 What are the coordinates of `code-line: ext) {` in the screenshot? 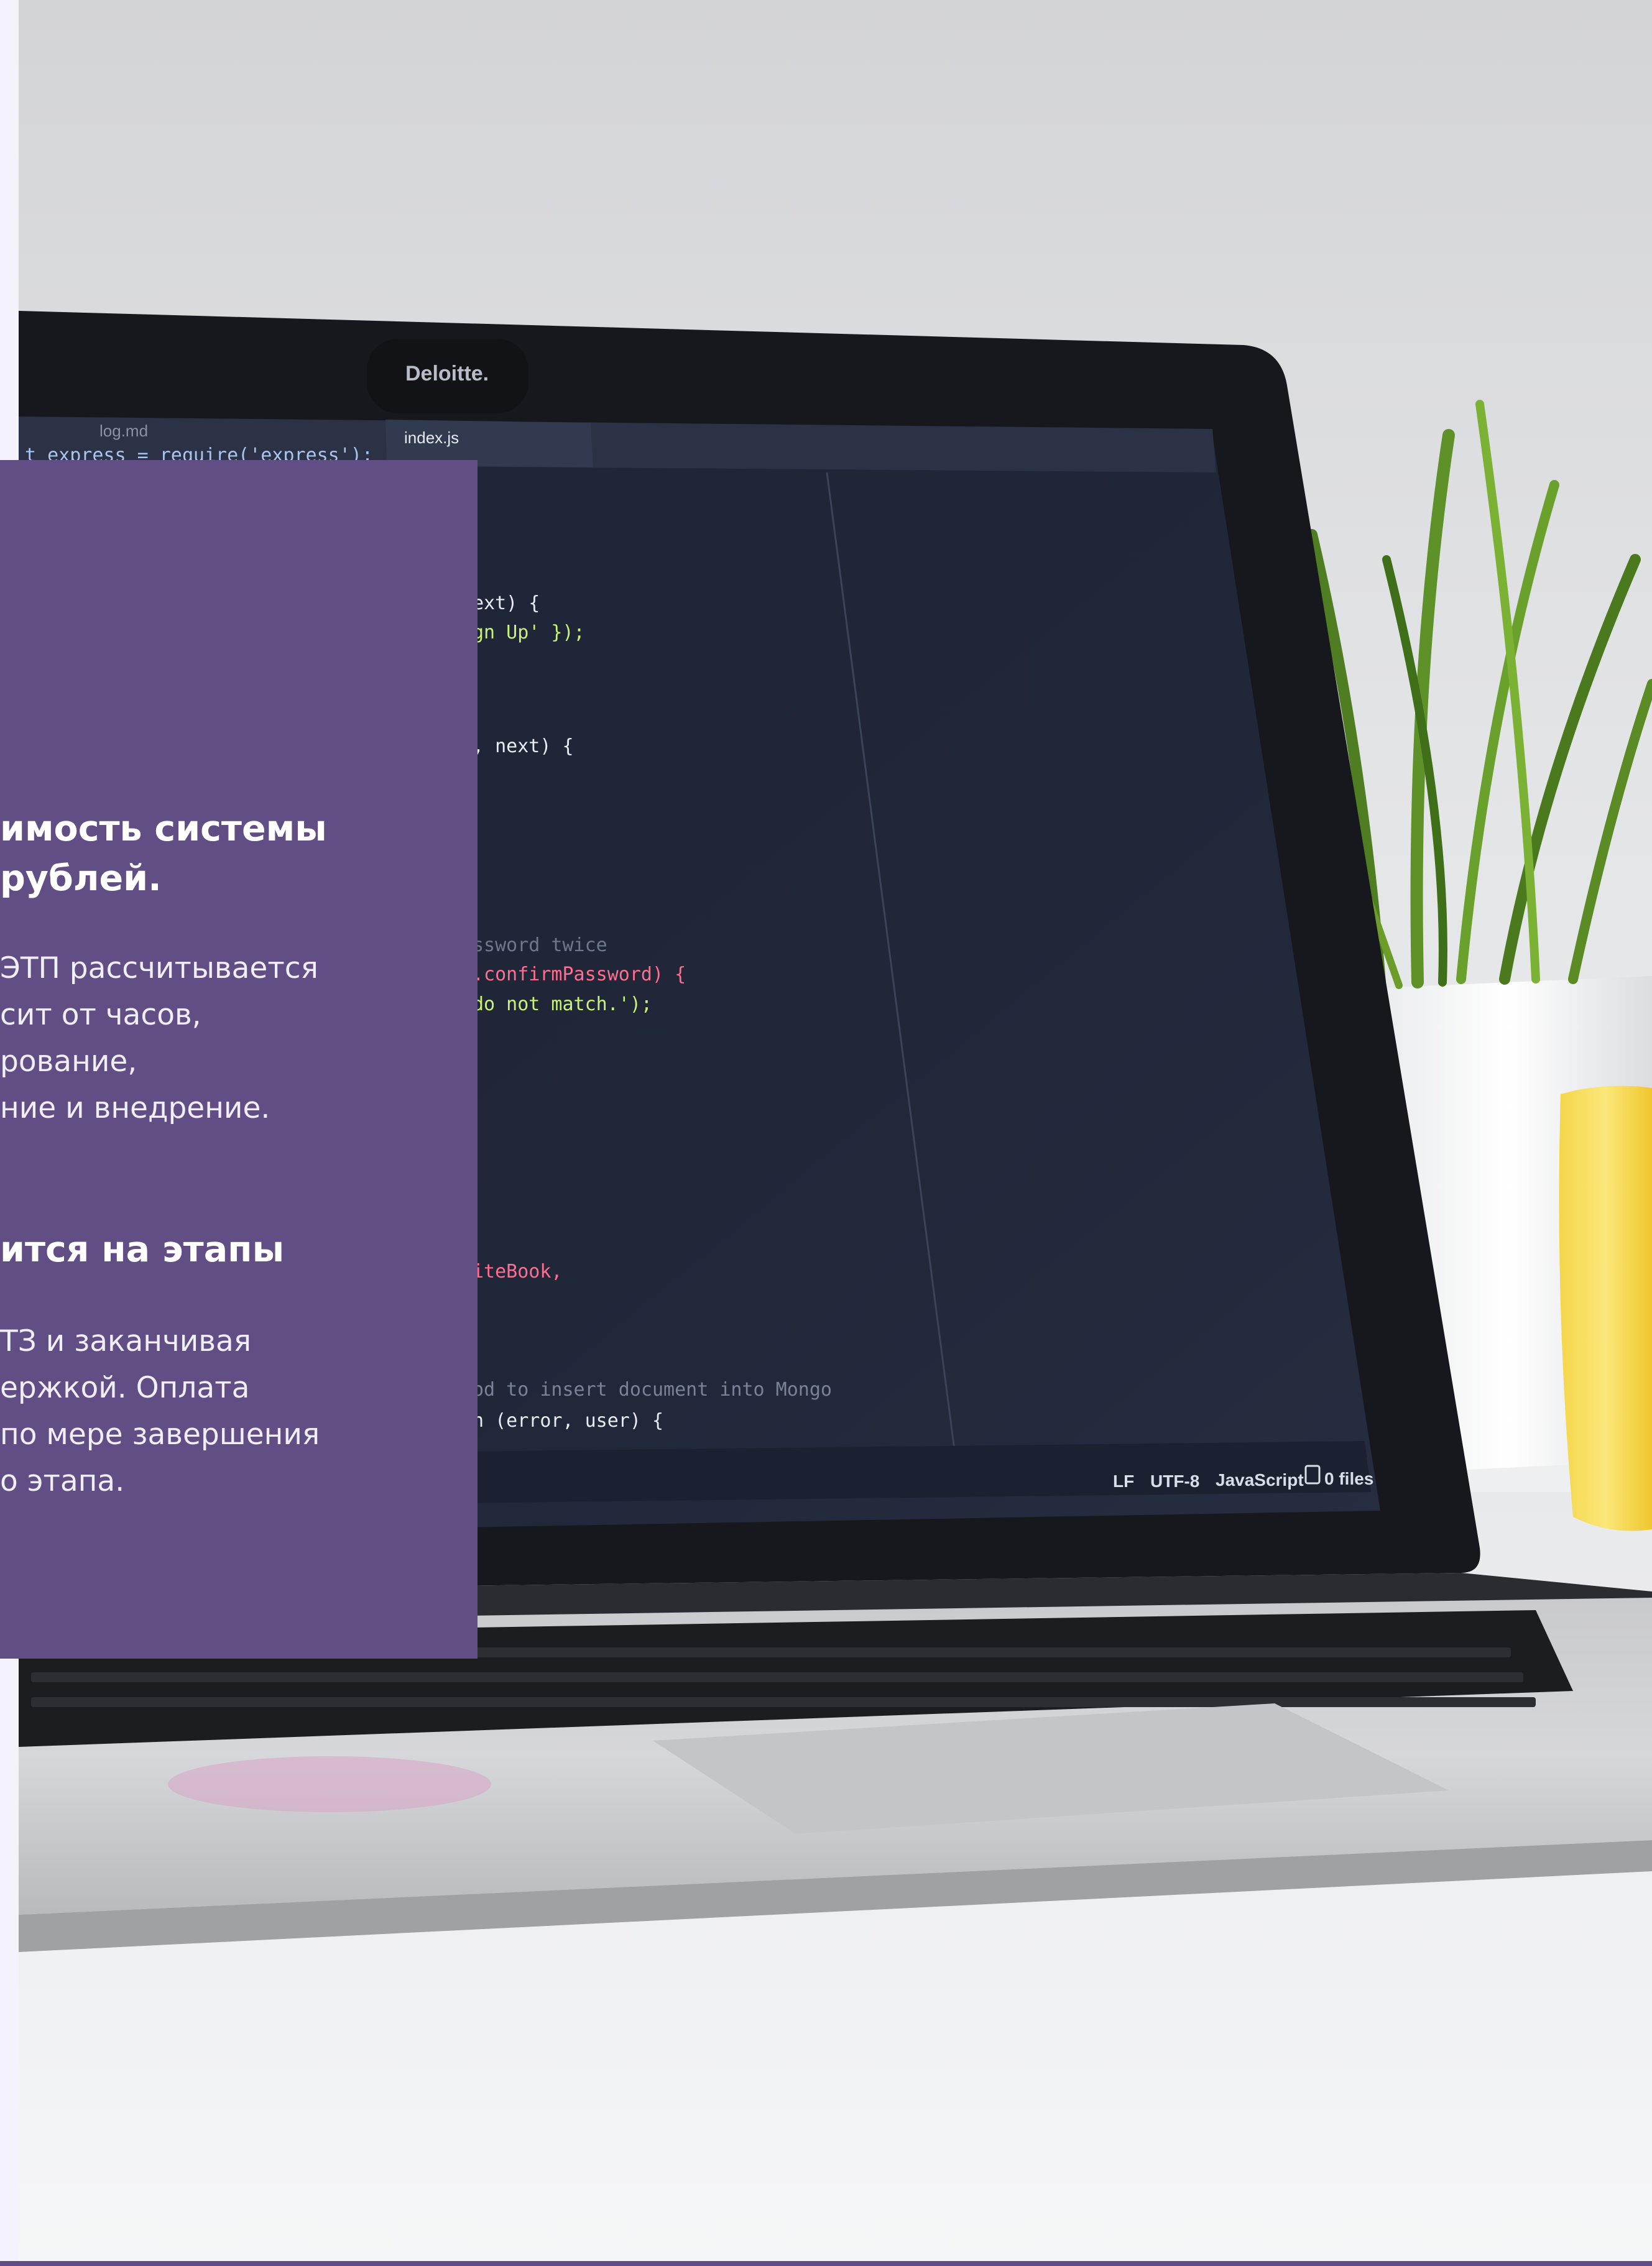 It's located at (506, 603).